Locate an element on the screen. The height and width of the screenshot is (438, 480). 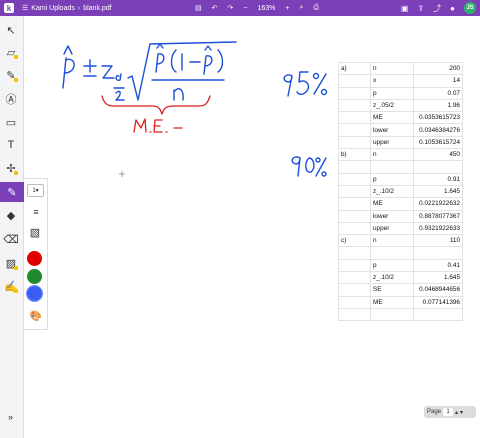
table-row: a) n 200 is located at coordinates (400, 68).